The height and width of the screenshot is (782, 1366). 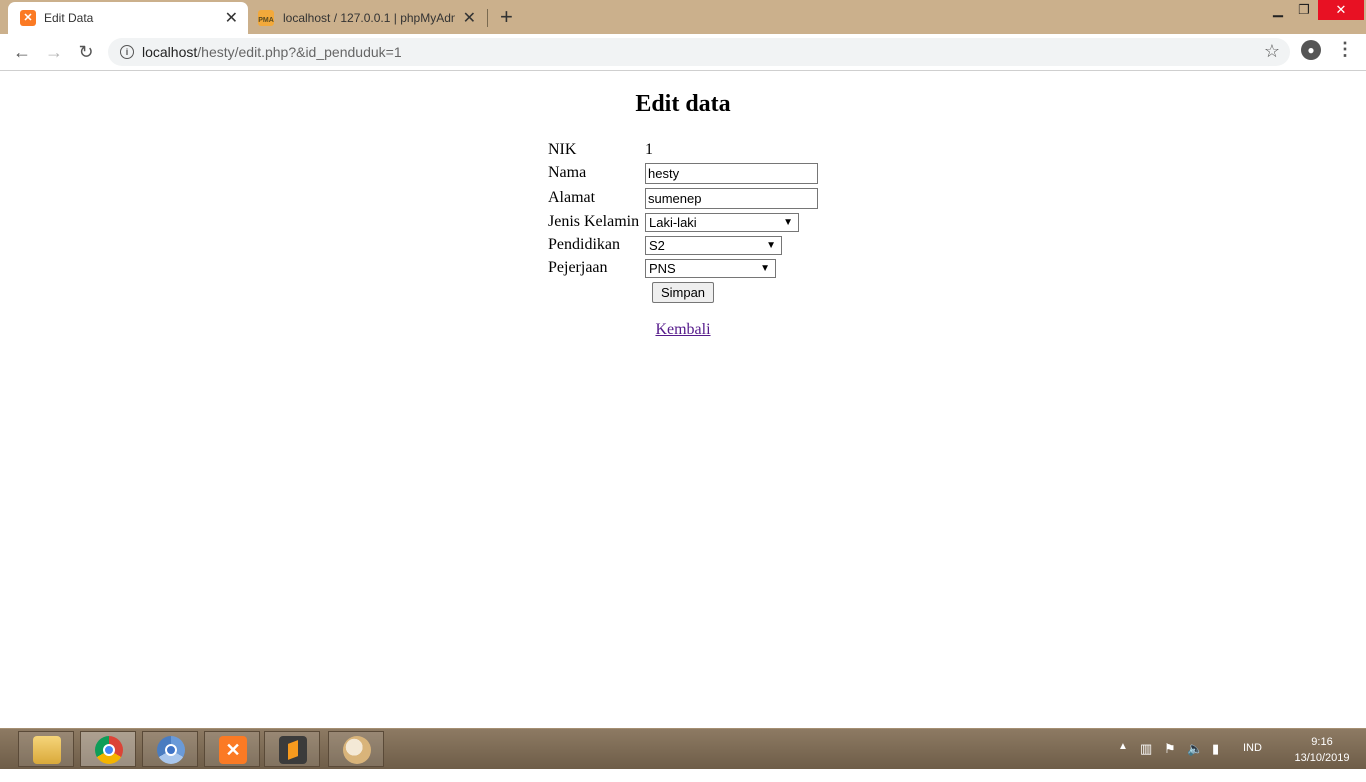 I want to click on jenis-kelamin-label: Jenis Kelamin, so click(x=594, y=221).